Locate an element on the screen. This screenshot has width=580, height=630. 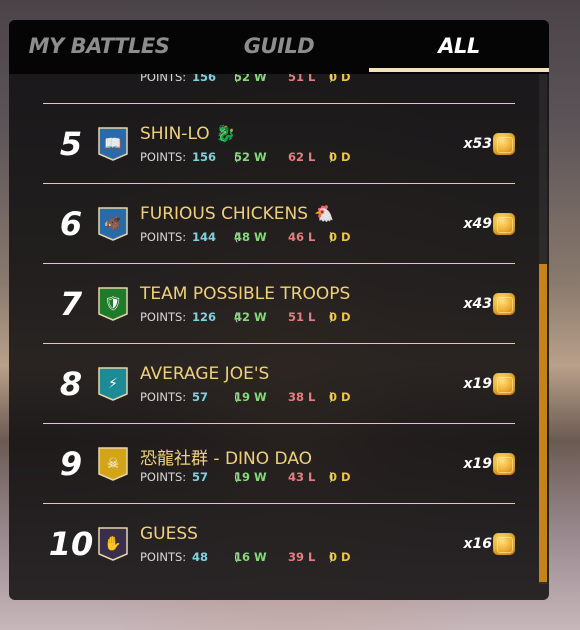
losses-value: 43 L is located at coordinates (302, 477).